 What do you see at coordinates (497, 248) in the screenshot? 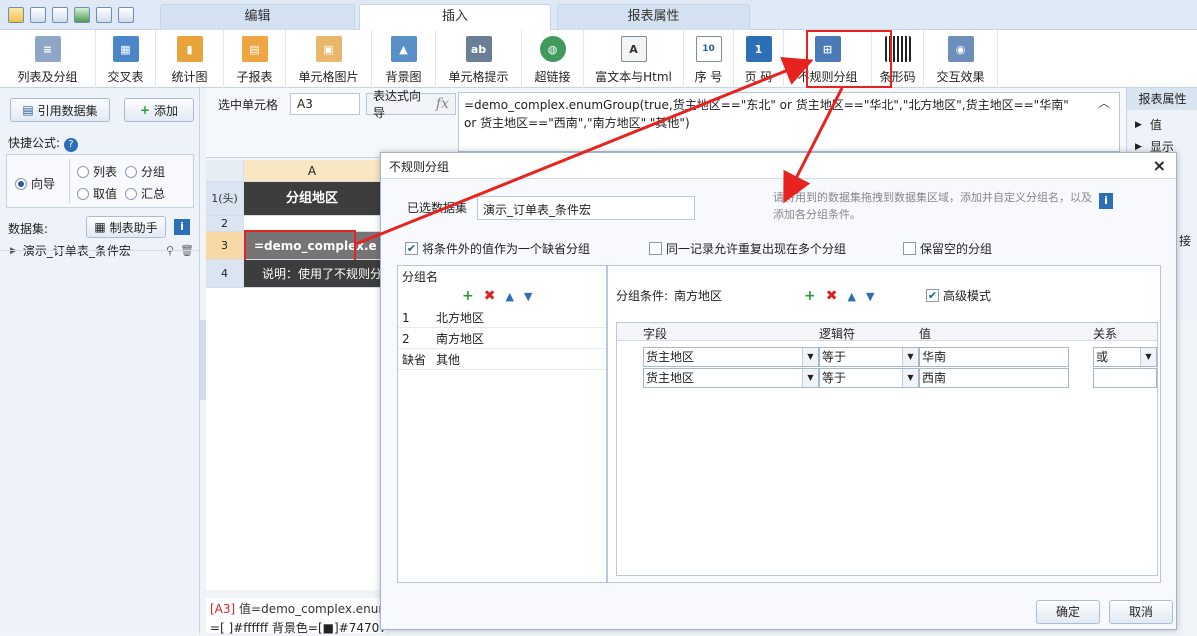
I see `default-group-option: ✔ 将条件外的值作为一个缺省分组` at bounding box center [497, 248].